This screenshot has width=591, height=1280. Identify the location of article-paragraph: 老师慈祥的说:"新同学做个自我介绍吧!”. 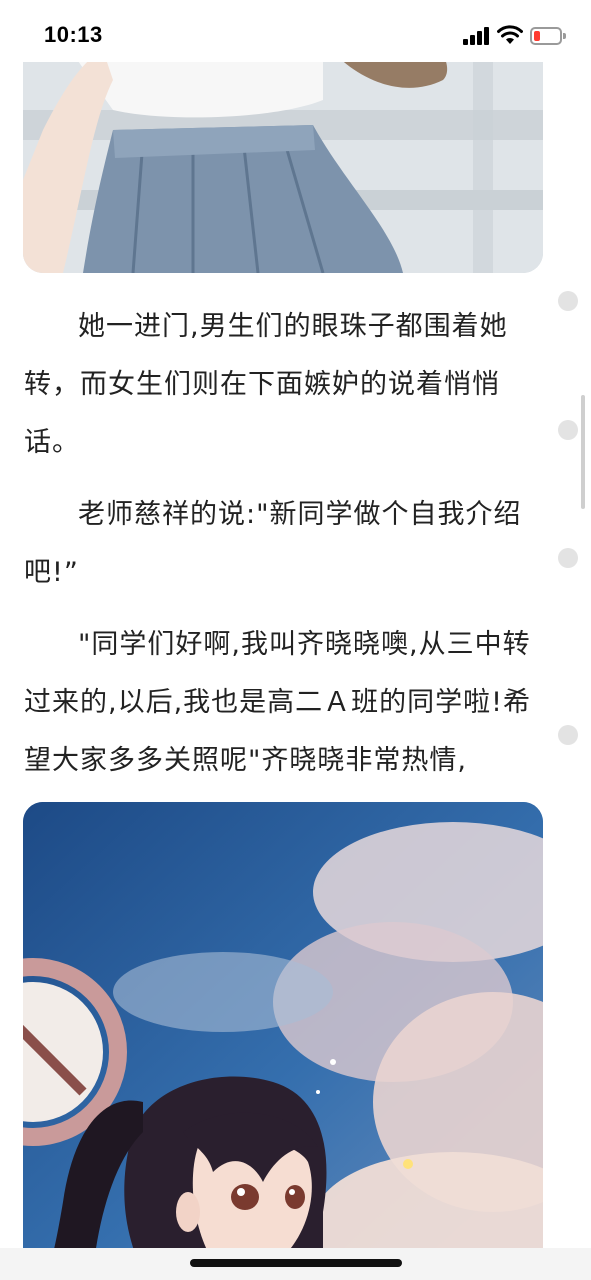
(273, 543).